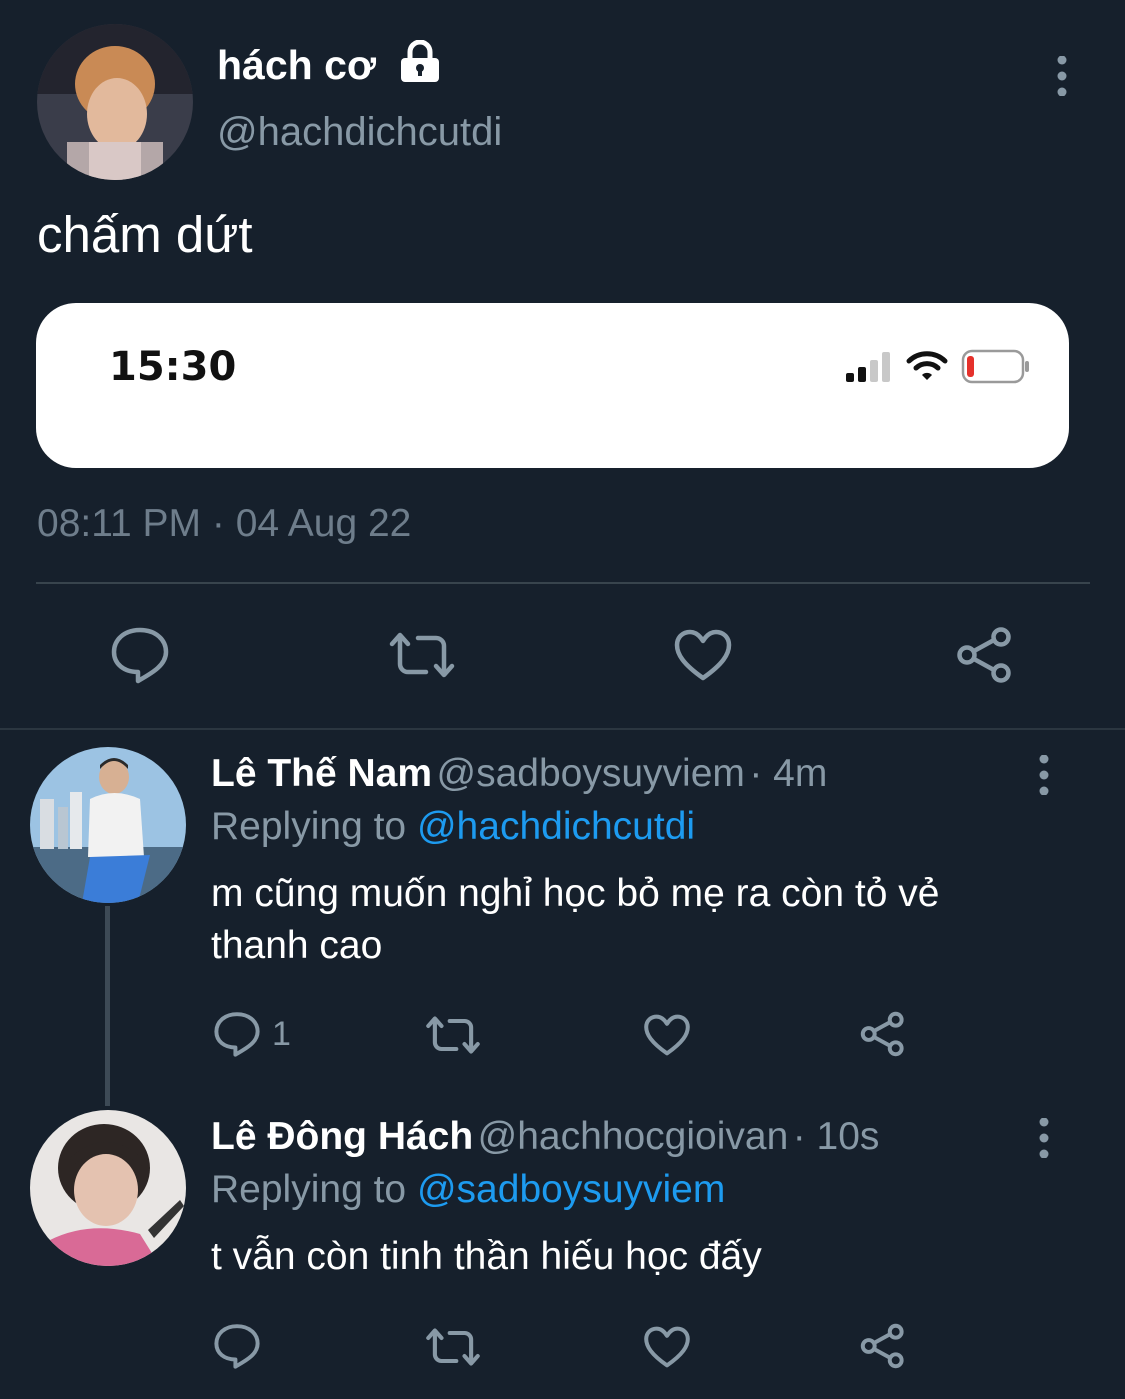  Describe the element at coordinates (869, 367) in the screenshot. I see `cellular-signal-icon` at that location.